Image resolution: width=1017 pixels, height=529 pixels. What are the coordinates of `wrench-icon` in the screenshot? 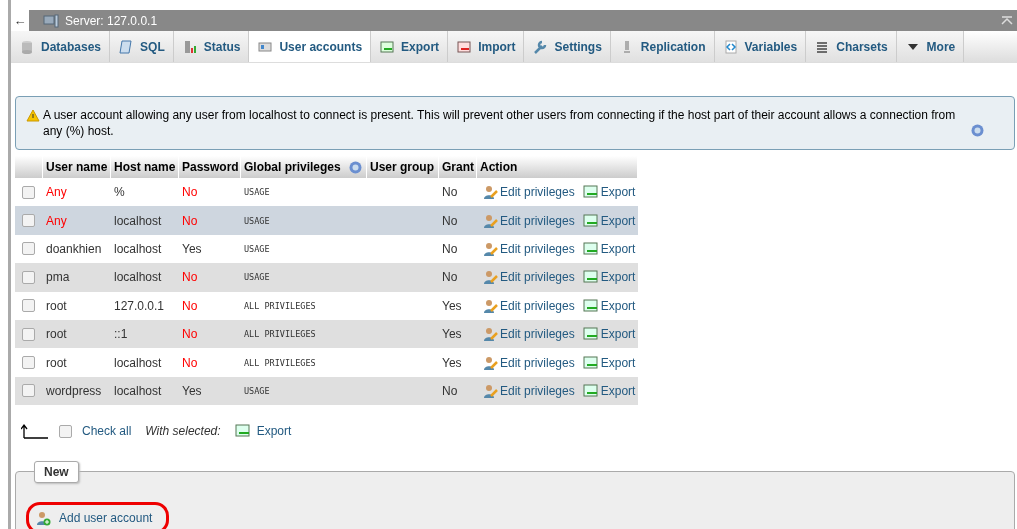 It's located at (540, 46).